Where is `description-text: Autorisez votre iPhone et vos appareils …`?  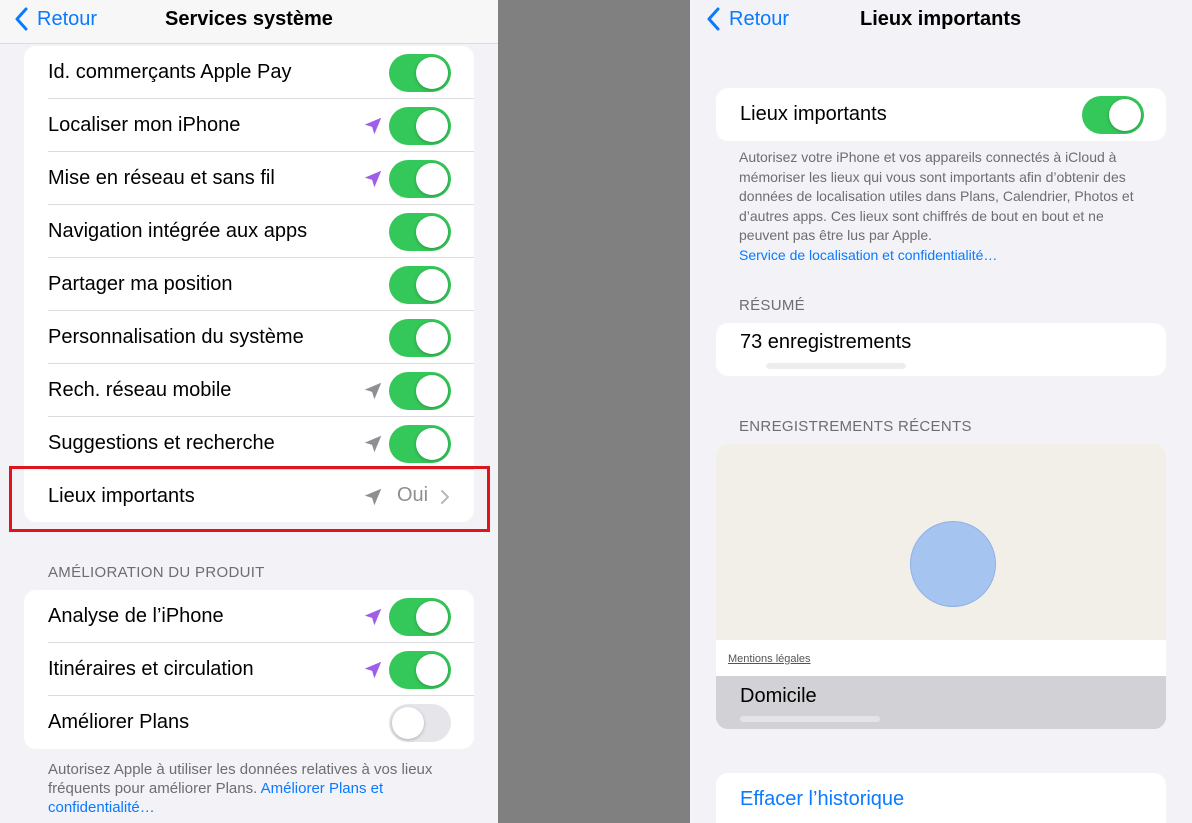
description-text: Autorisez votre iPhone et vos appareils … is located at coordinates (936, 196).